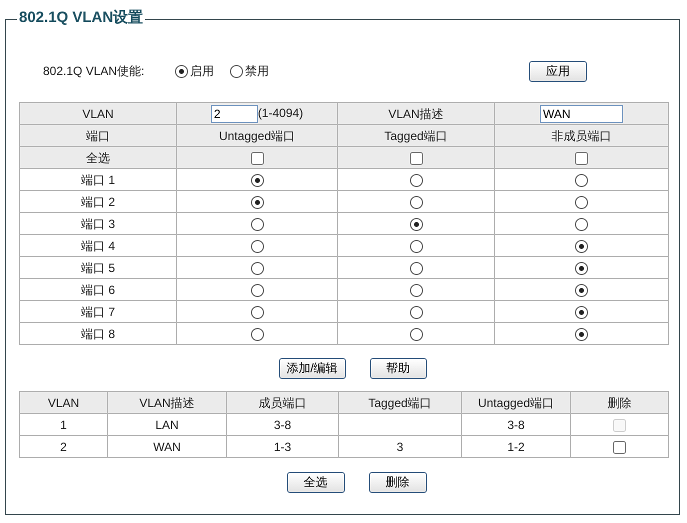 The image size is (687, 523). What do you see at coordinates (416, 113) in the screenshot?
I see `header-cell: VLAN描述` at bounding box center [416, 113].